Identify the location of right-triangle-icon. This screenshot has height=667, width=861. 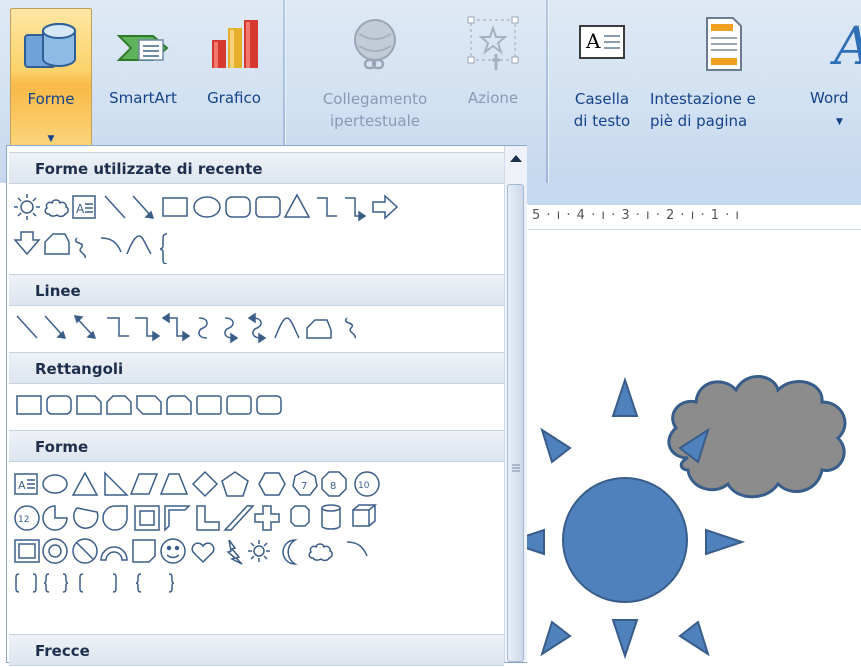
(116, 483).